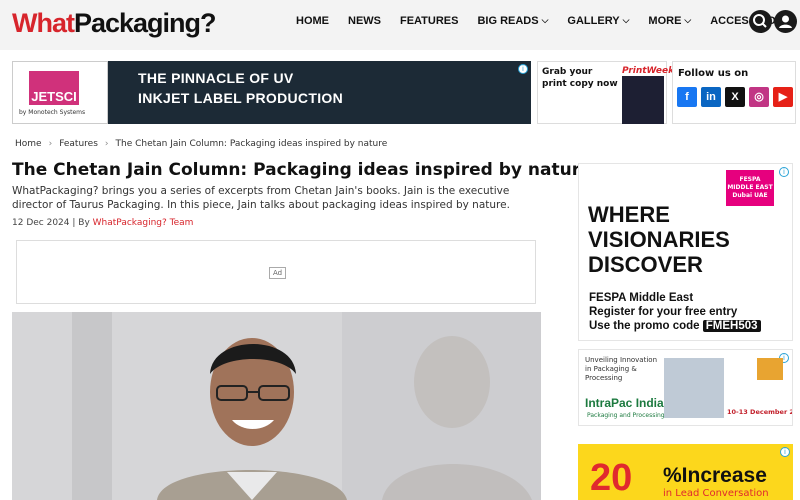  What do you see at coordinates (665, 21) in the screenshot?
I see `nav-more-label: MORE` at bounding box center [665, 21].